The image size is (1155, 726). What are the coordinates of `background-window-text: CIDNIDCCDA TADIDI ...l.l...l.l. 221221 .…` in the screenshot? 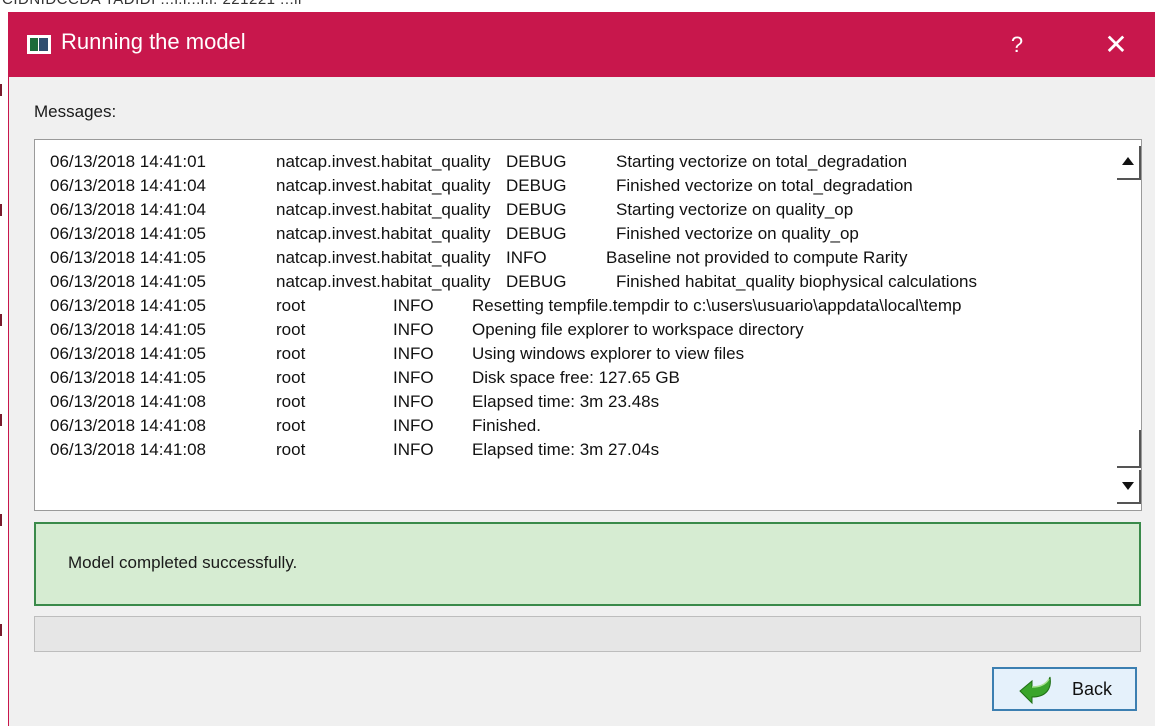 It's located at (152, 4).